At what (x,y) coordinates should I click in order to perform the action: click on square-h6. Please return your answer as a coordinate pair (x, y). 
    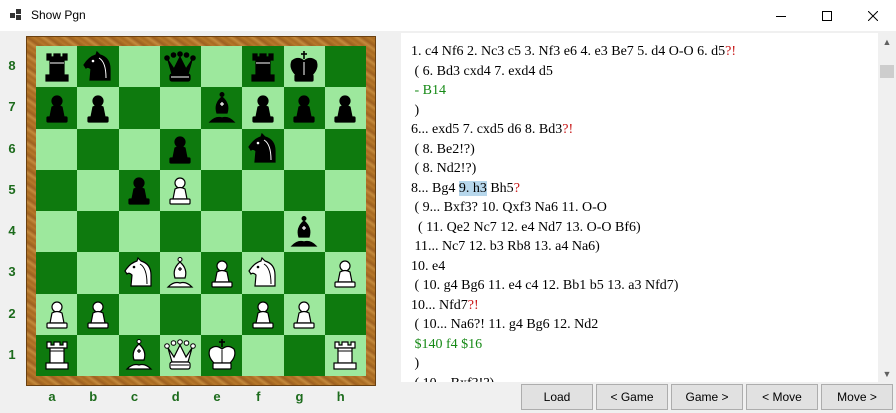
    Looking at the image, I should click on (345, 149).